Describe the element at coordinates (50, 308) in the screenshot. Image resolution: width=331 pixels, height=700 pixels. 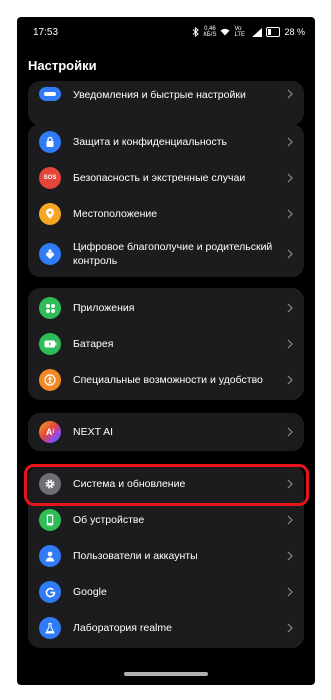
I see `apps-grid-icon` at that location.